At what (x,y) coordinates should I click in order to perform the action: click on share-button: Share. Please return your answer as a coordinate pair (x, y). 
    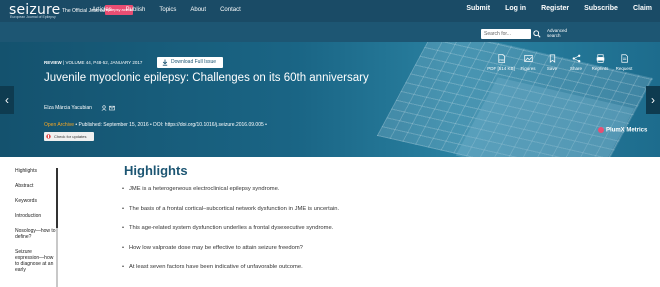
    Looking at the image, I should click on (576, 62).